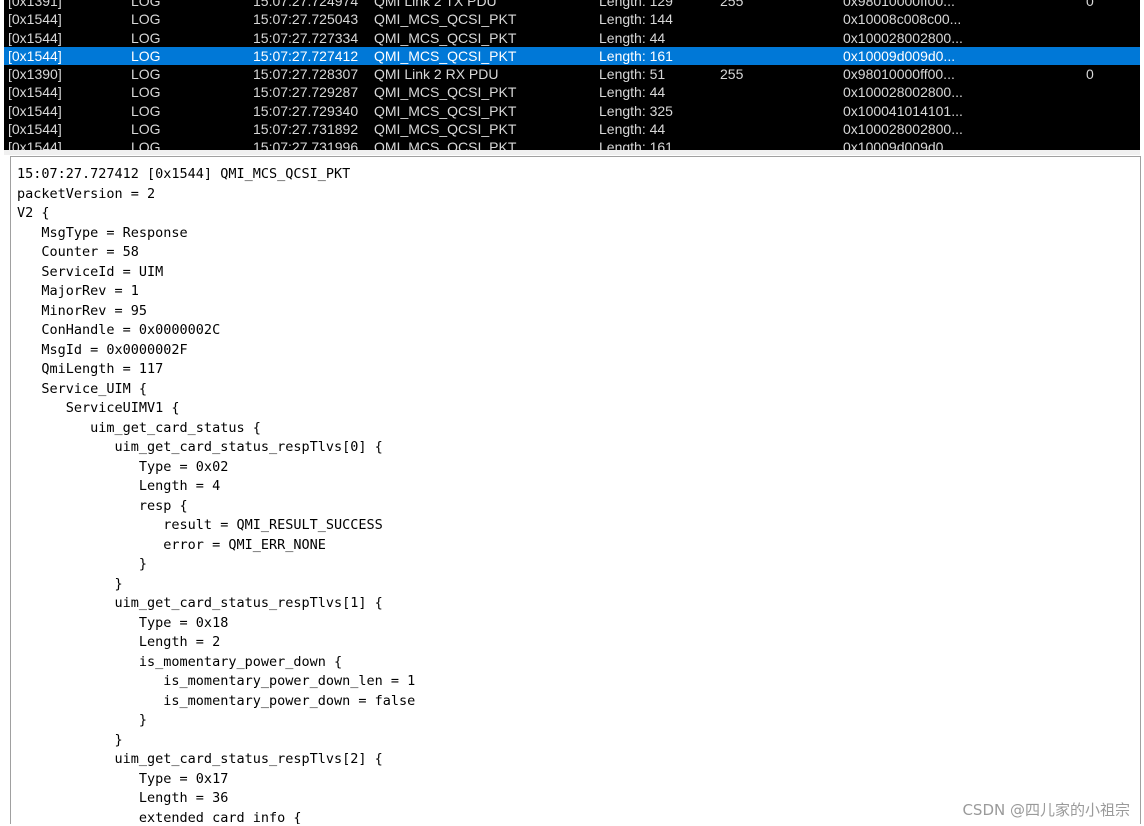 The width and height of the screenshot is (1144, 826). Describe the element at coordinates (35, 4) in the screenshot. I see `log-pid-cell: [0x1391]` at that location.